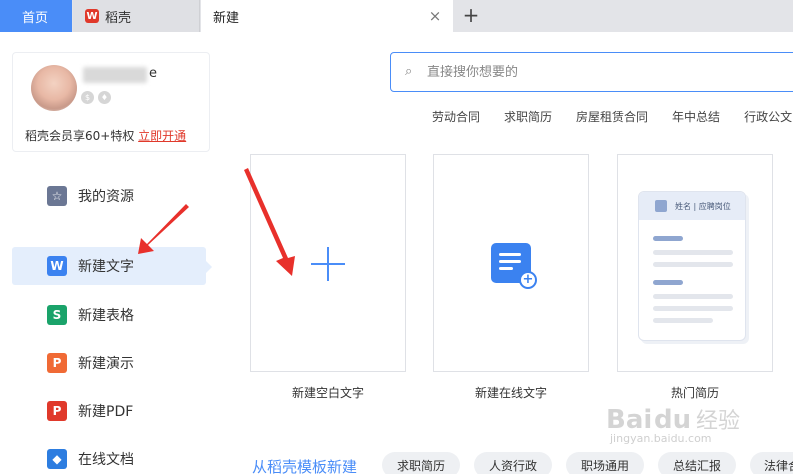 The width and height of the screenshot is (793, 474). What do you see at coordinates (435, 16) in the screenshot?
I see `close-icon: ×` at bounding box center [435, 16].